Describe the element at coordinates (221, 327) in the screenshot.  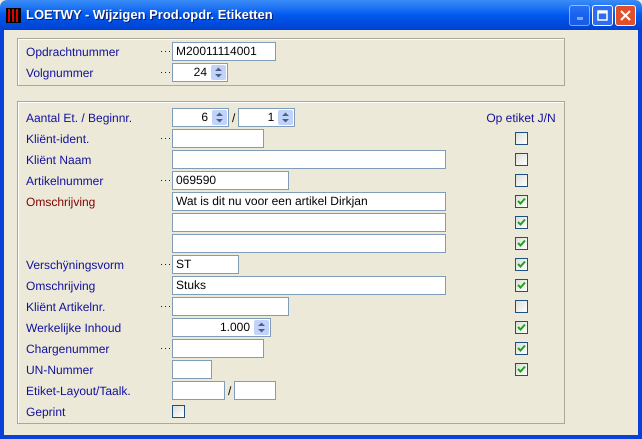
I see `spin-field: 1.000` at that location.